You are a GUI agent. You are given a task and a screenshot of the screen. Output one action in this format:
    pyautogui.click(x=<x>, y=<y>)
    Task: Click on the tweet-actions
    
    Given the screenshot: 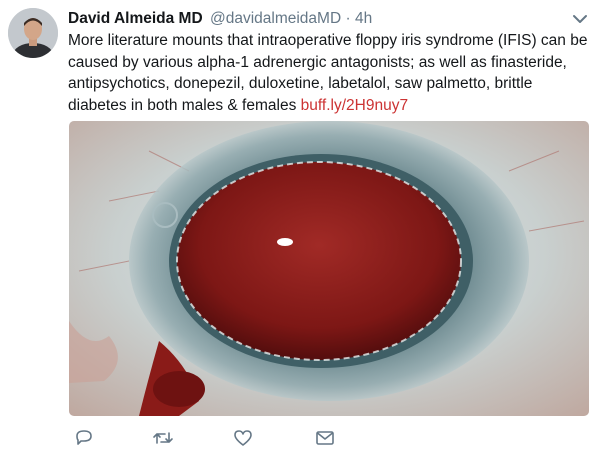 What is the action you would take?
    pyautogui.click(x=300, y=439)
    